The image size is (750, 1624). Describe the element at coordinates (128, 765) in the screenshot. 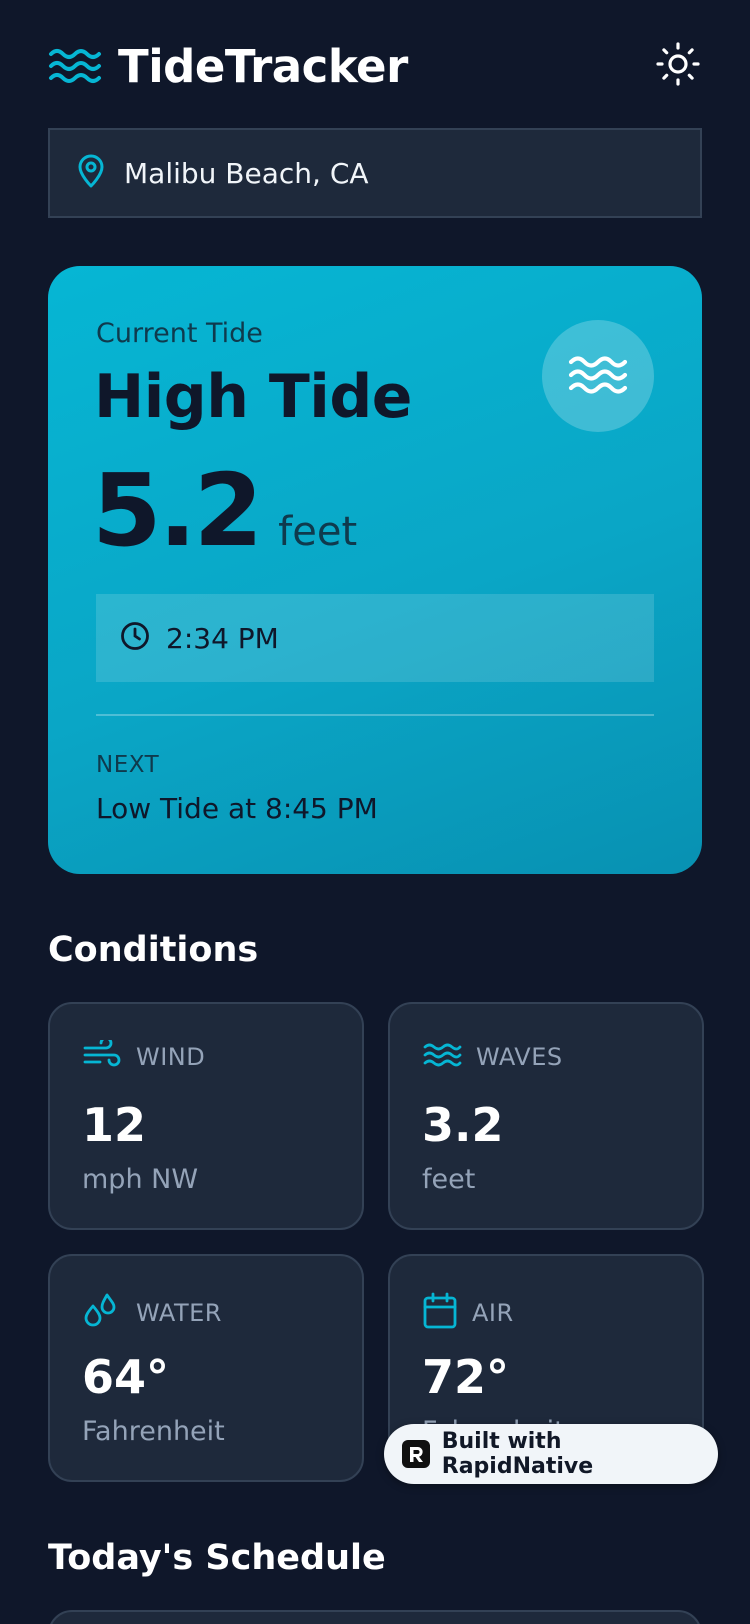

I see `next-tide-label: NEXT` at that location.